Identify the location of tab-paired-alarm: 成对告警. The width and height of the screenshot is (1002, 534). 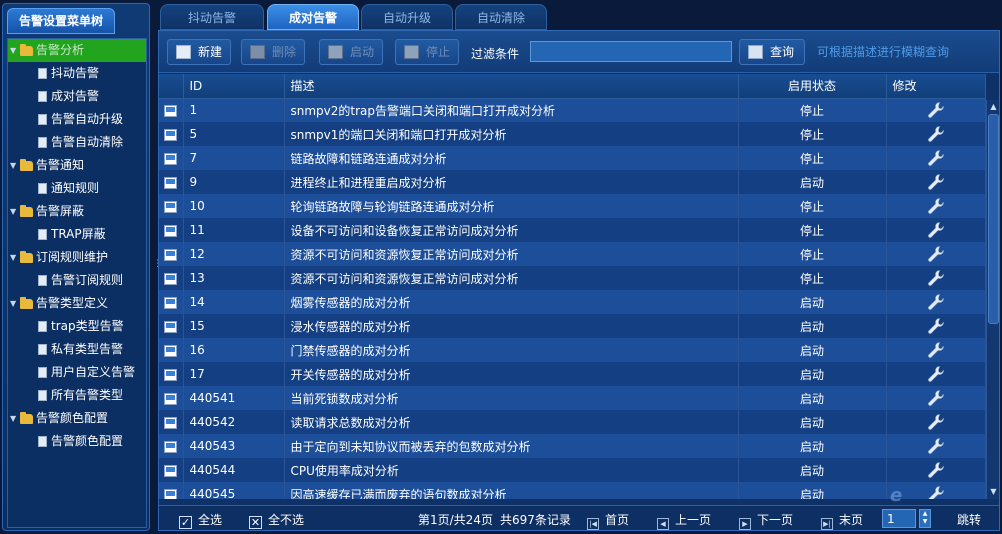
(313, 17).